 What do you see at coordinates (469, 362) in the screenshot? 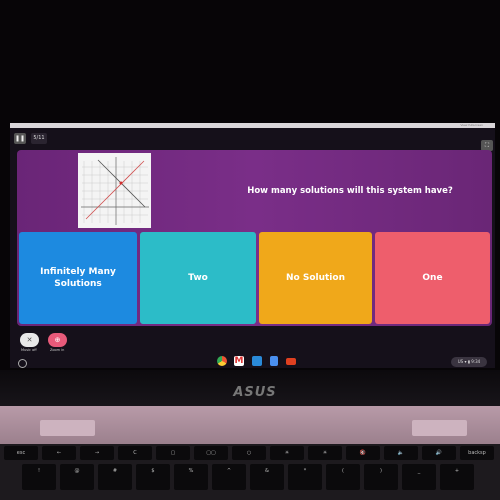
I see `system-tray: US ▾ ▮ 9:34` at bounding box center [469, 362].